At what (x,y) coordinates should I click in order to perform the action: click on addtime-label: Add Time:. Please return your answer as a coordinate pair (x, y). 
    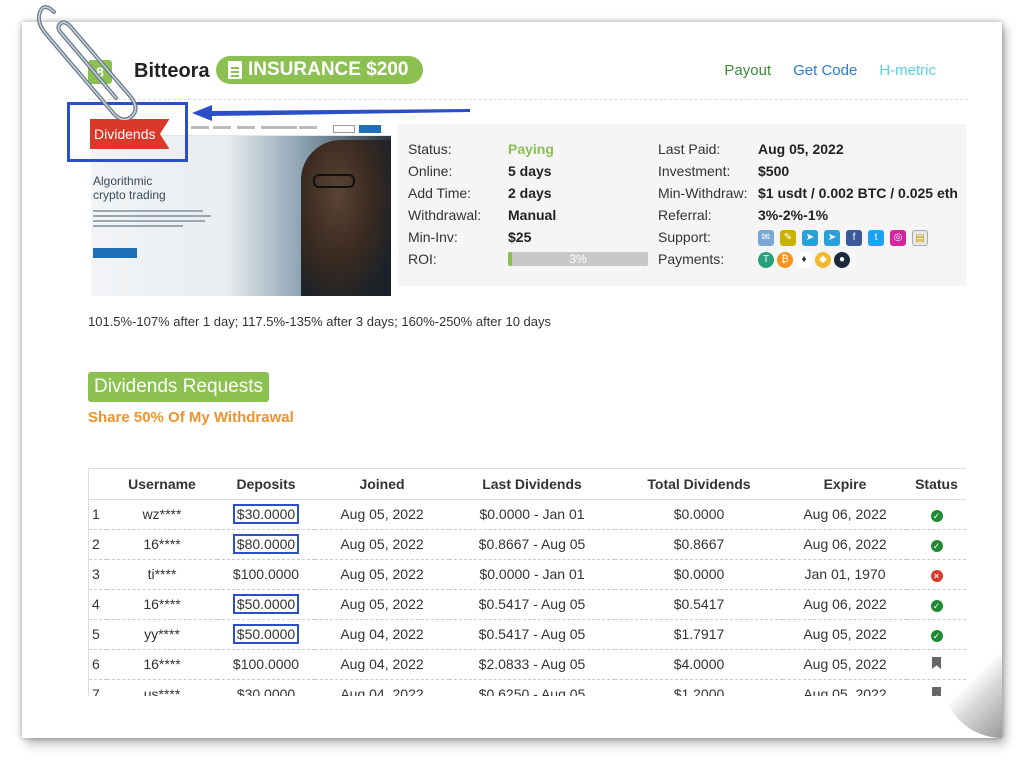
    Looking at the image, I should click on (440, 193).